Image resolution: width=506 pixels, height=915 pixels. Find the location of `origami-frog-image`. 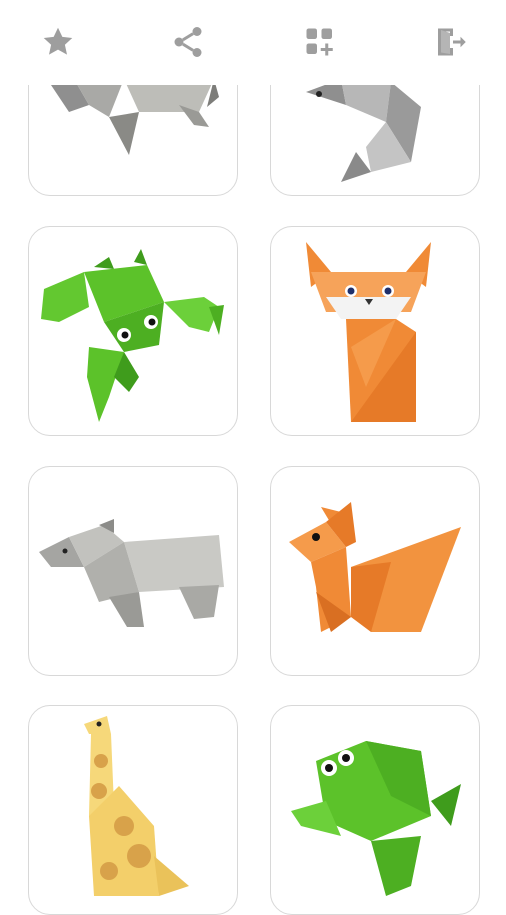

origami-frog-image is located at coordinates (132, 335).